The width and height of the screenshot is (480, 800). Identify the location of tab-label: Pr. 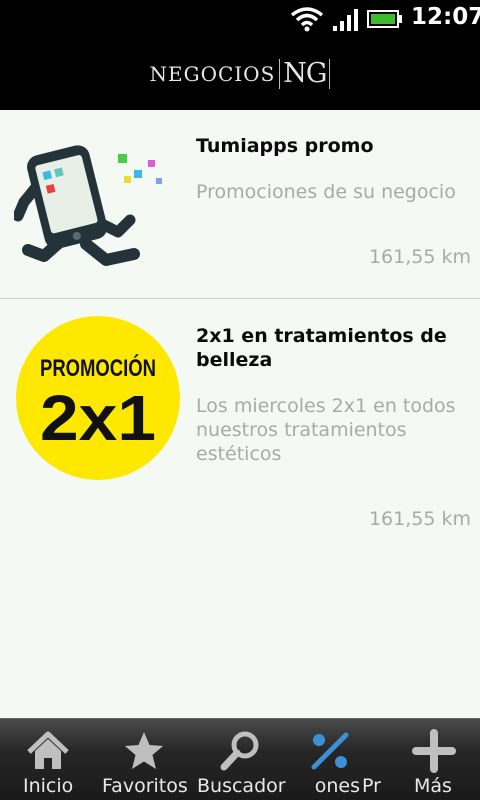
(371, 786).